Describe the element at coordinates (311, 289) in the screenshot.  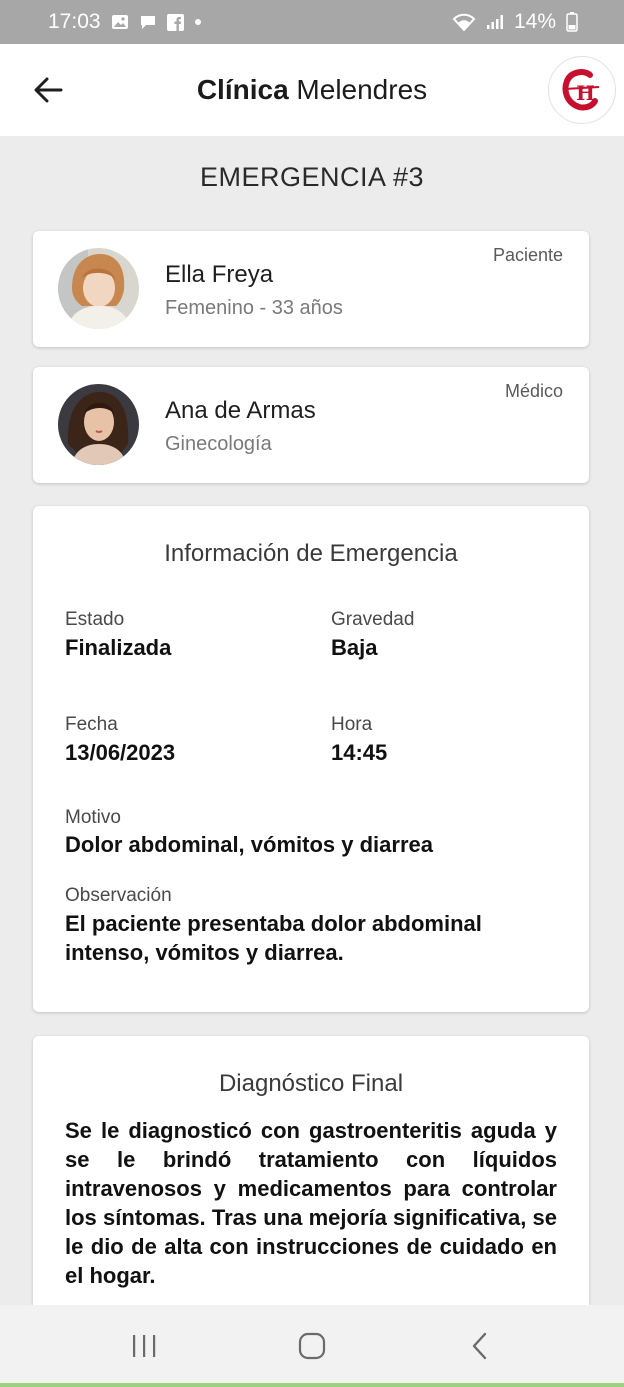
I see `patient-card: Ella Freya Femenino - 33 años Paciente` at that location.